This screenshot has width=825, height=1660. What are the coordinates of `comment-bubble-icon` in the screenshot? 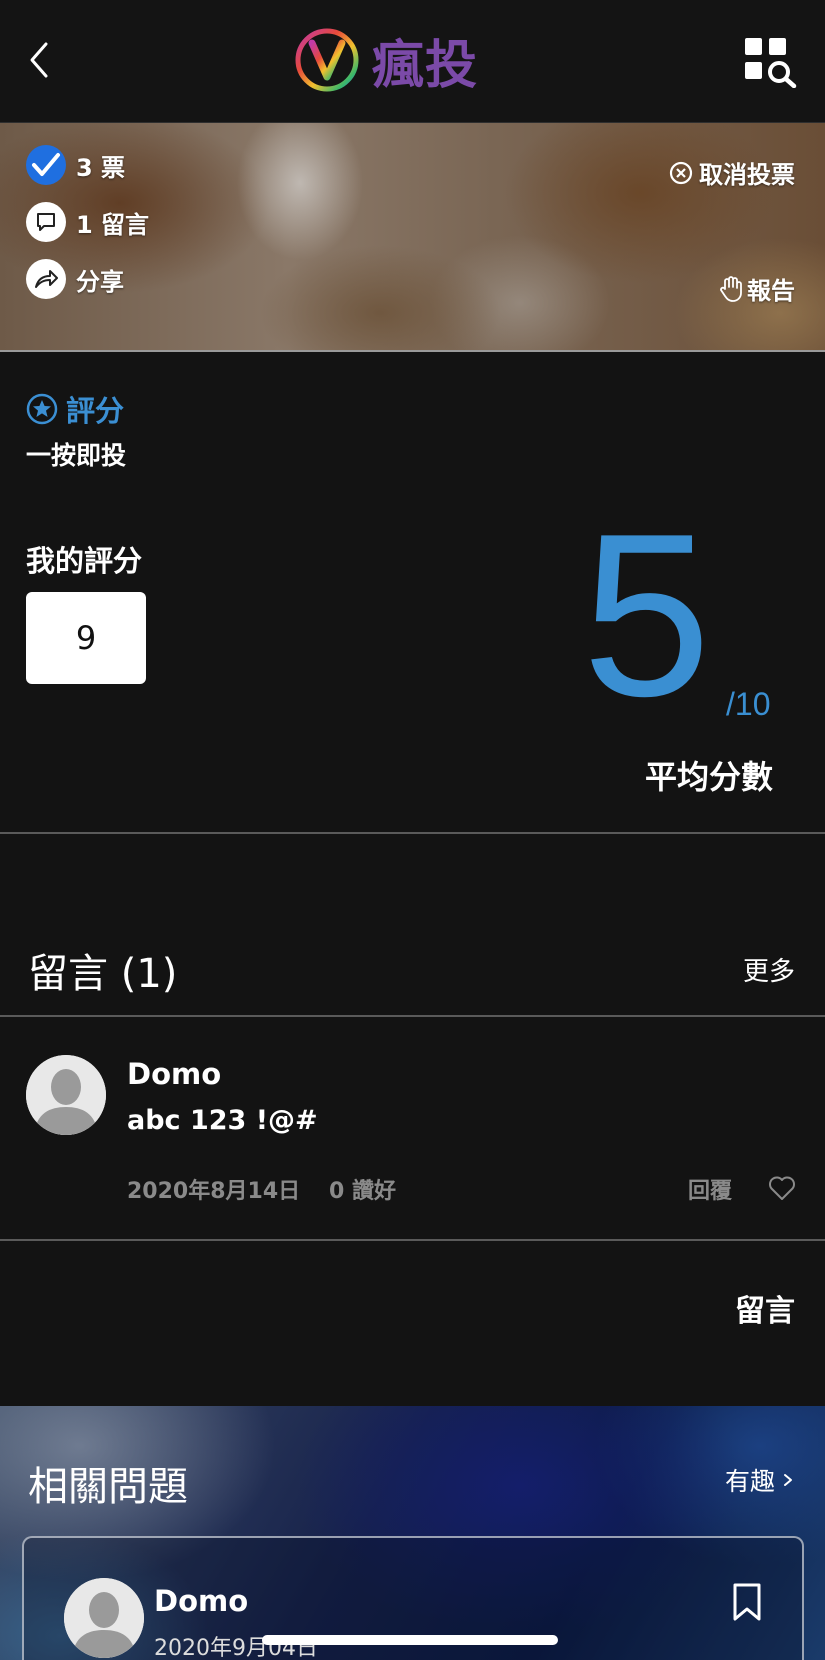 It's located at (46, 222).